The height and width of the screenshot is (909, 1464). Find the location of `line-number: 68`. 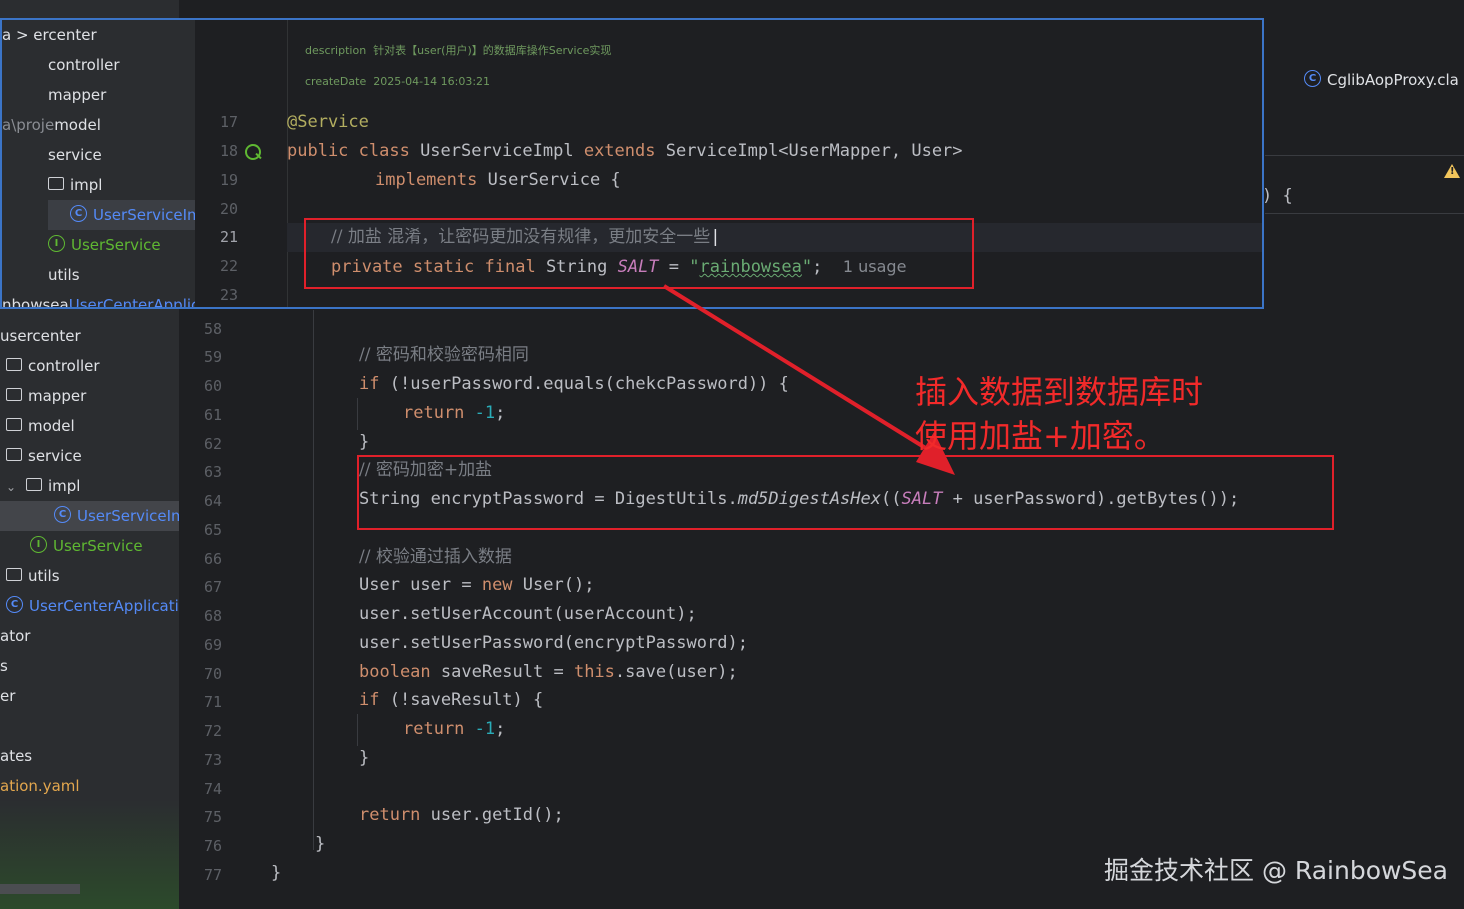

line-number: 68 is located at coordinates (212, 616).